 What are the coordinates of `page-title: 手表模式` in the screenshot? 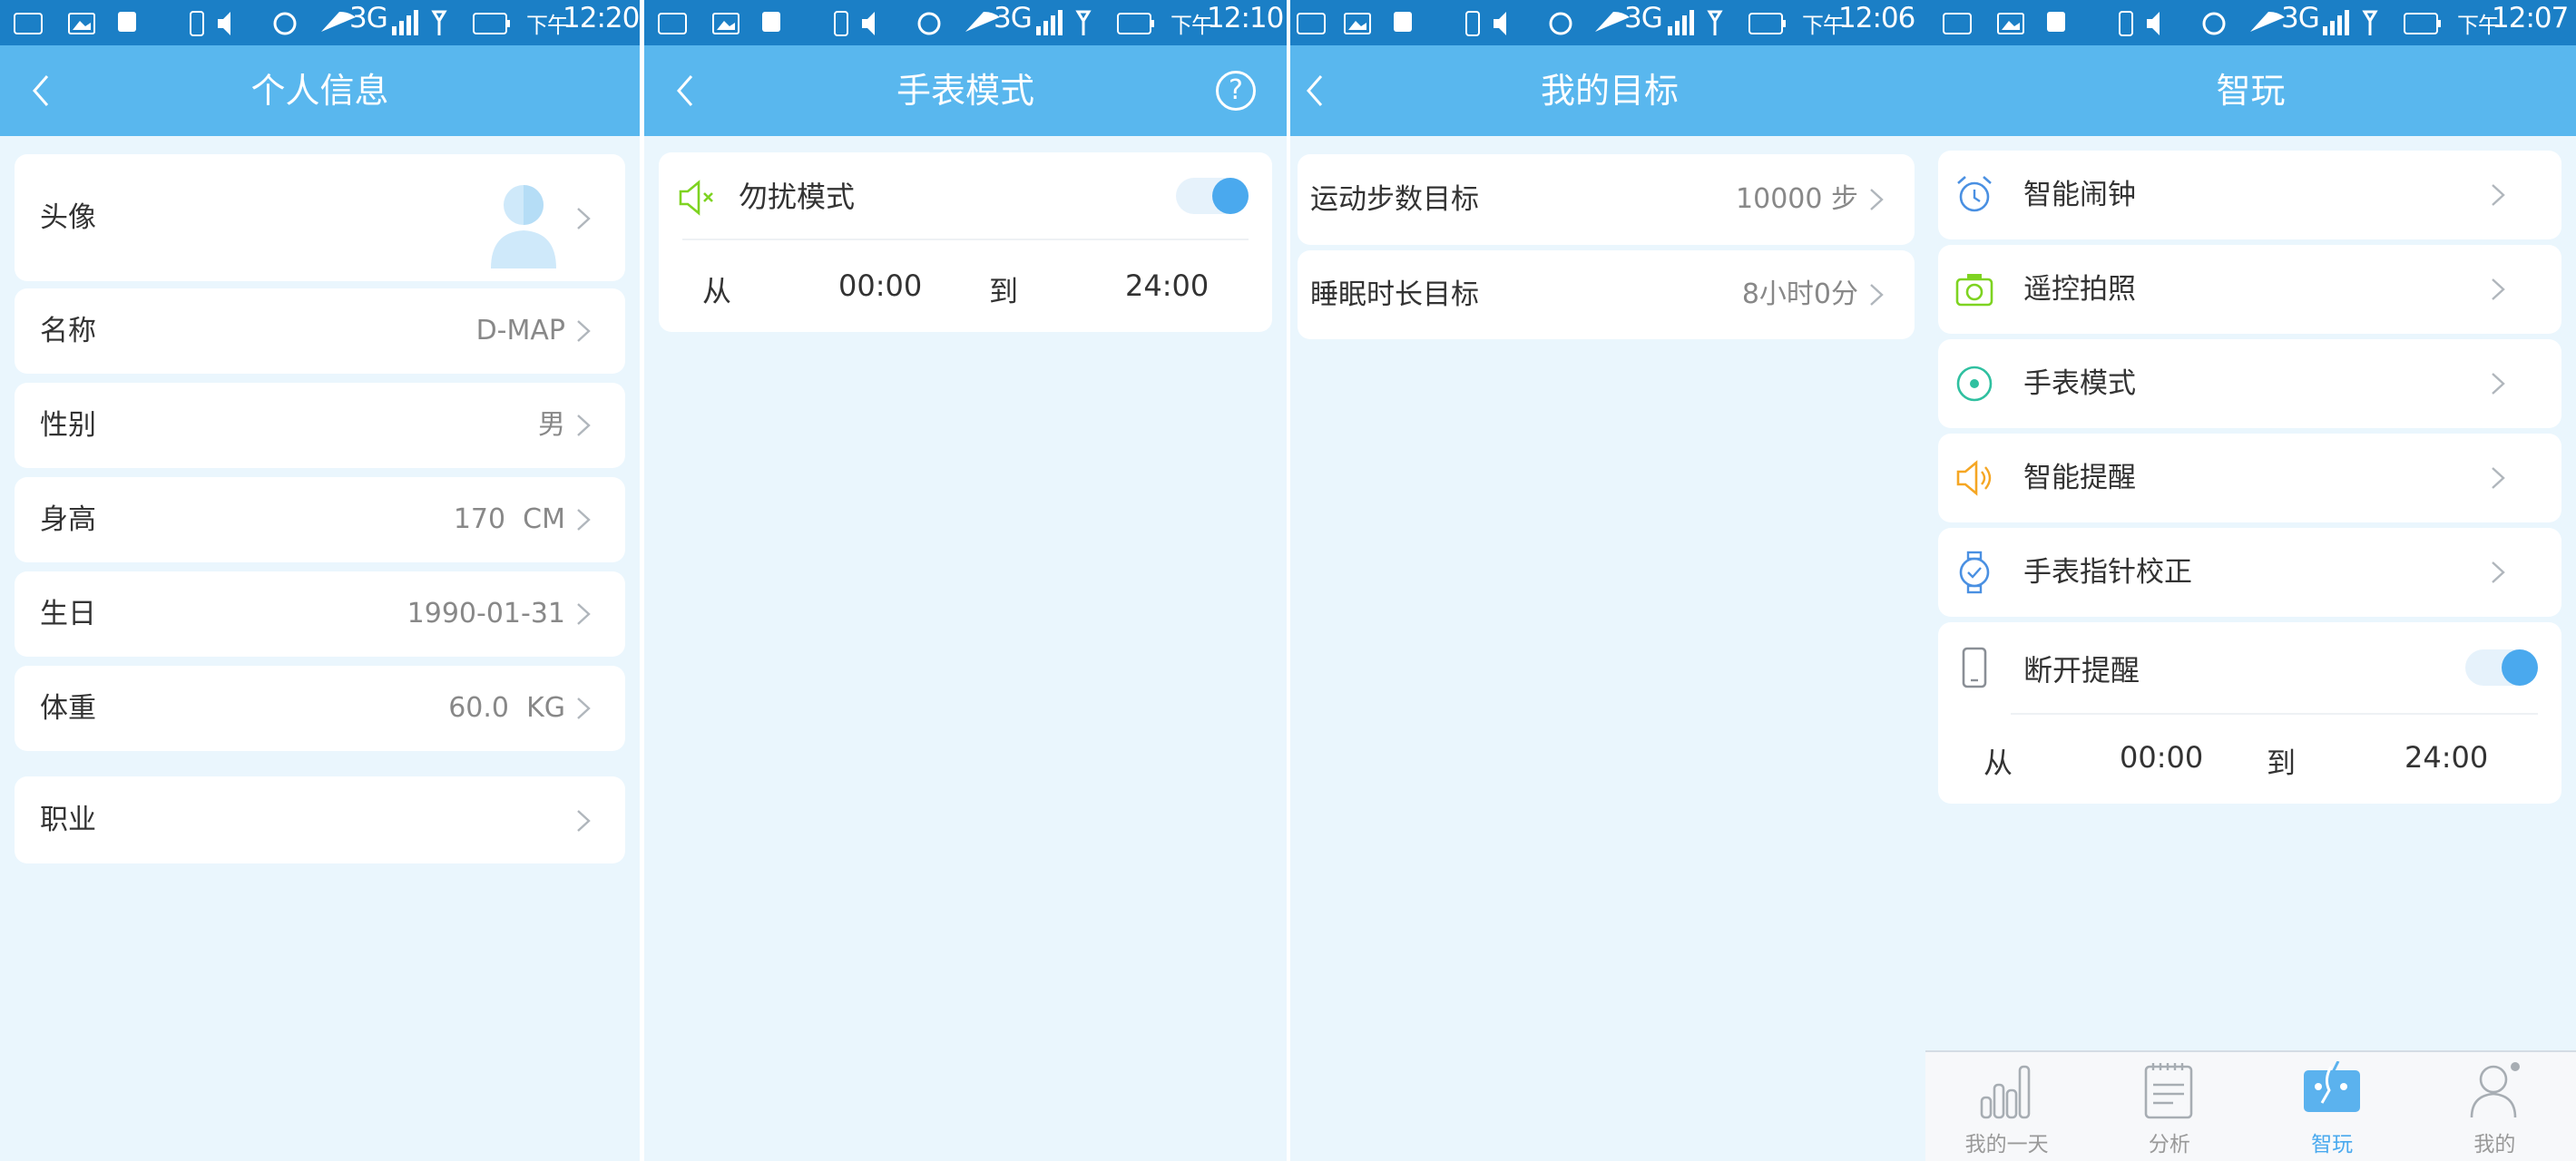 It's located at (965, 91).